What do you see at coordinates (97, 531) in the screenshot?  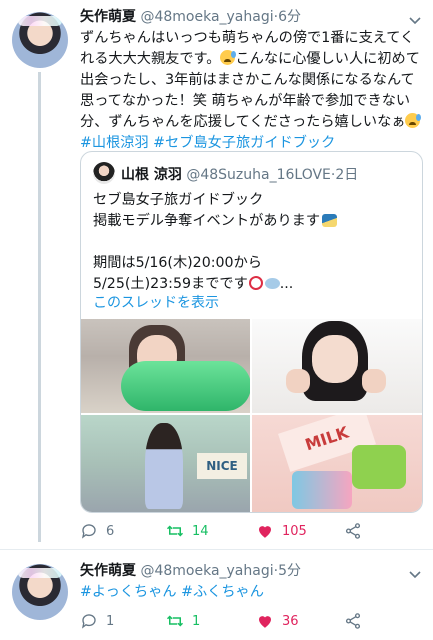 I see `reply-button: 6` at bounding box center [97, 531].